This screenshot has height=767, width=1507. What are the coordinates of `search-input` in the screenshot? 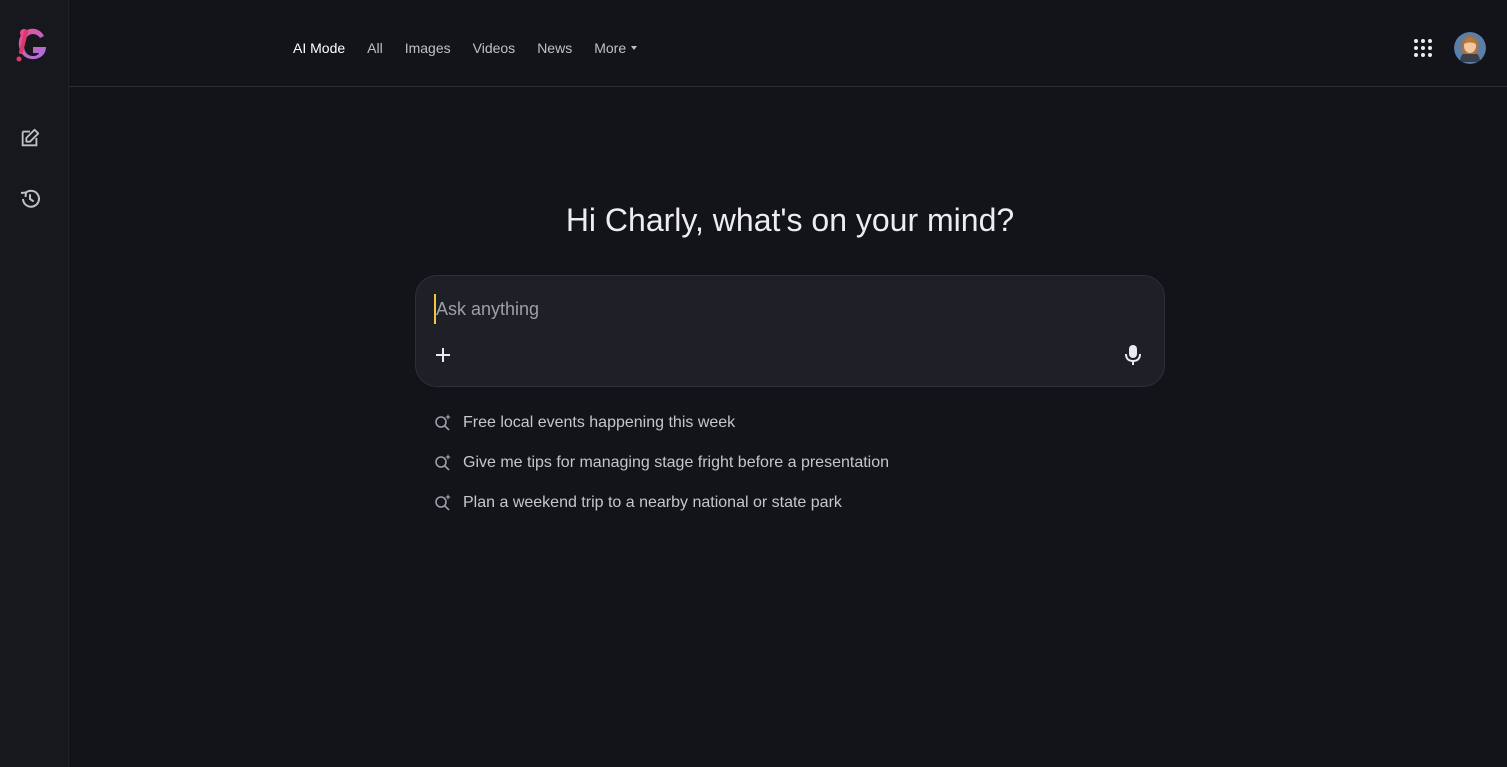 It's located at (786, 309).